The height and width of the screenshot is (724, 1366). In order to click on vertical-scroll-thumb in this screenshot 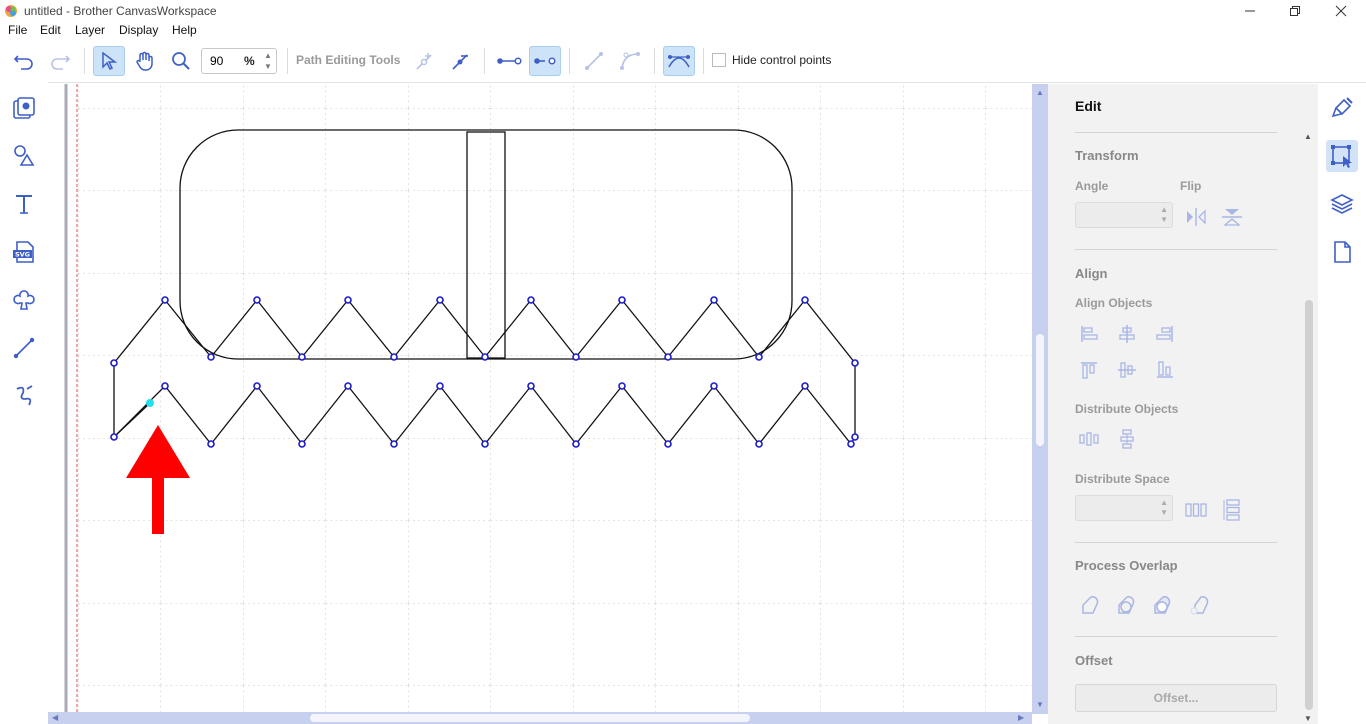, I will do `click(1040, 390)`.